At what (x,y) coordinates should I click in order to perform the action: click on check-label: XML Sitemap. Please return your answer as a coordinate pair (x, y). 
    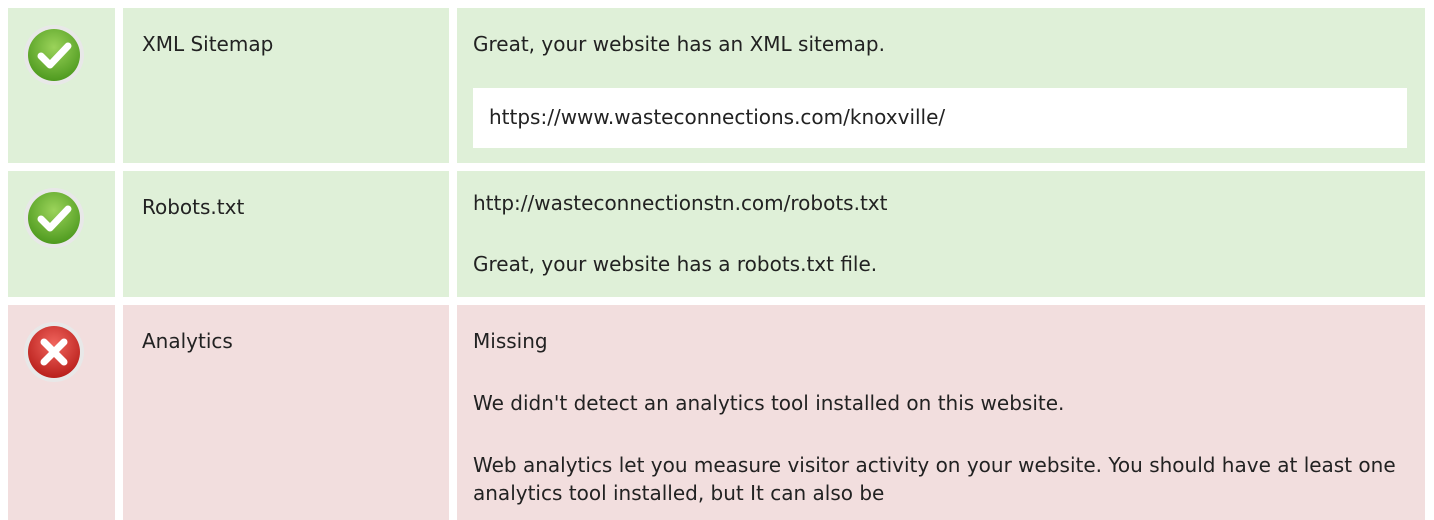
    Looking at the image, I should click on (208, 44).